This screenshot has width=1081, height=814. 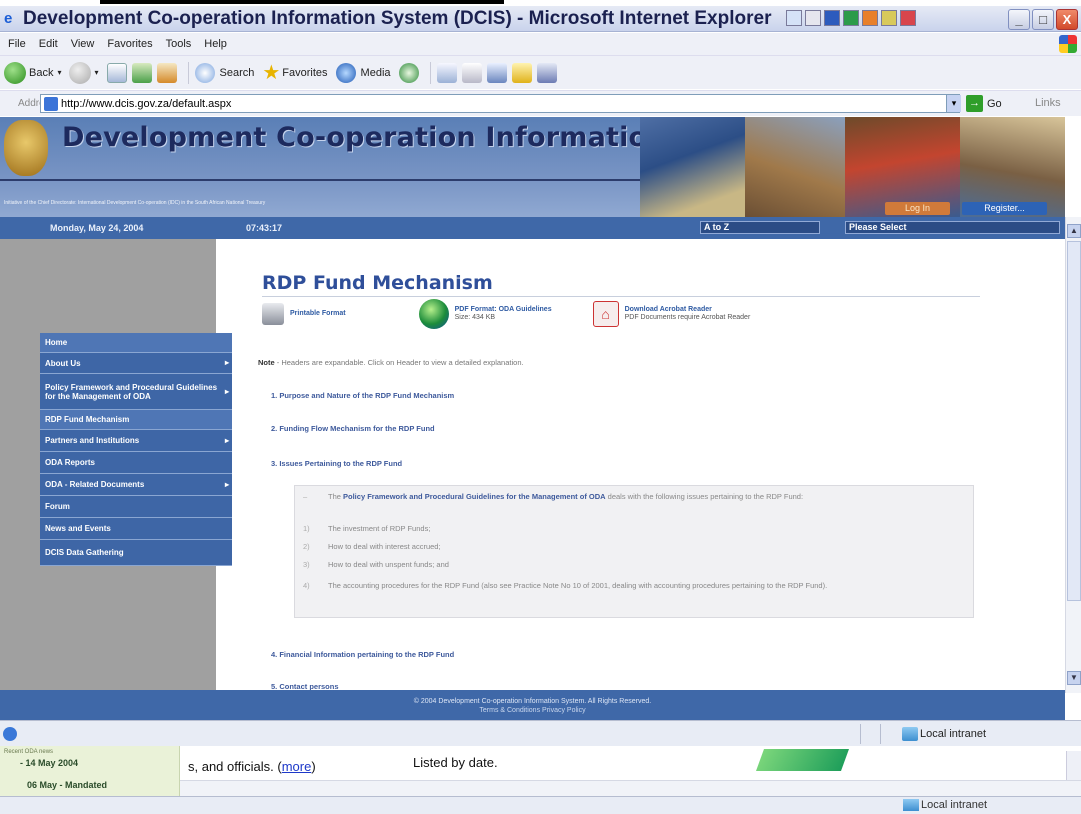 I want to click on page-title: RDP Fund Mechanism, so click(x=377, y=283).